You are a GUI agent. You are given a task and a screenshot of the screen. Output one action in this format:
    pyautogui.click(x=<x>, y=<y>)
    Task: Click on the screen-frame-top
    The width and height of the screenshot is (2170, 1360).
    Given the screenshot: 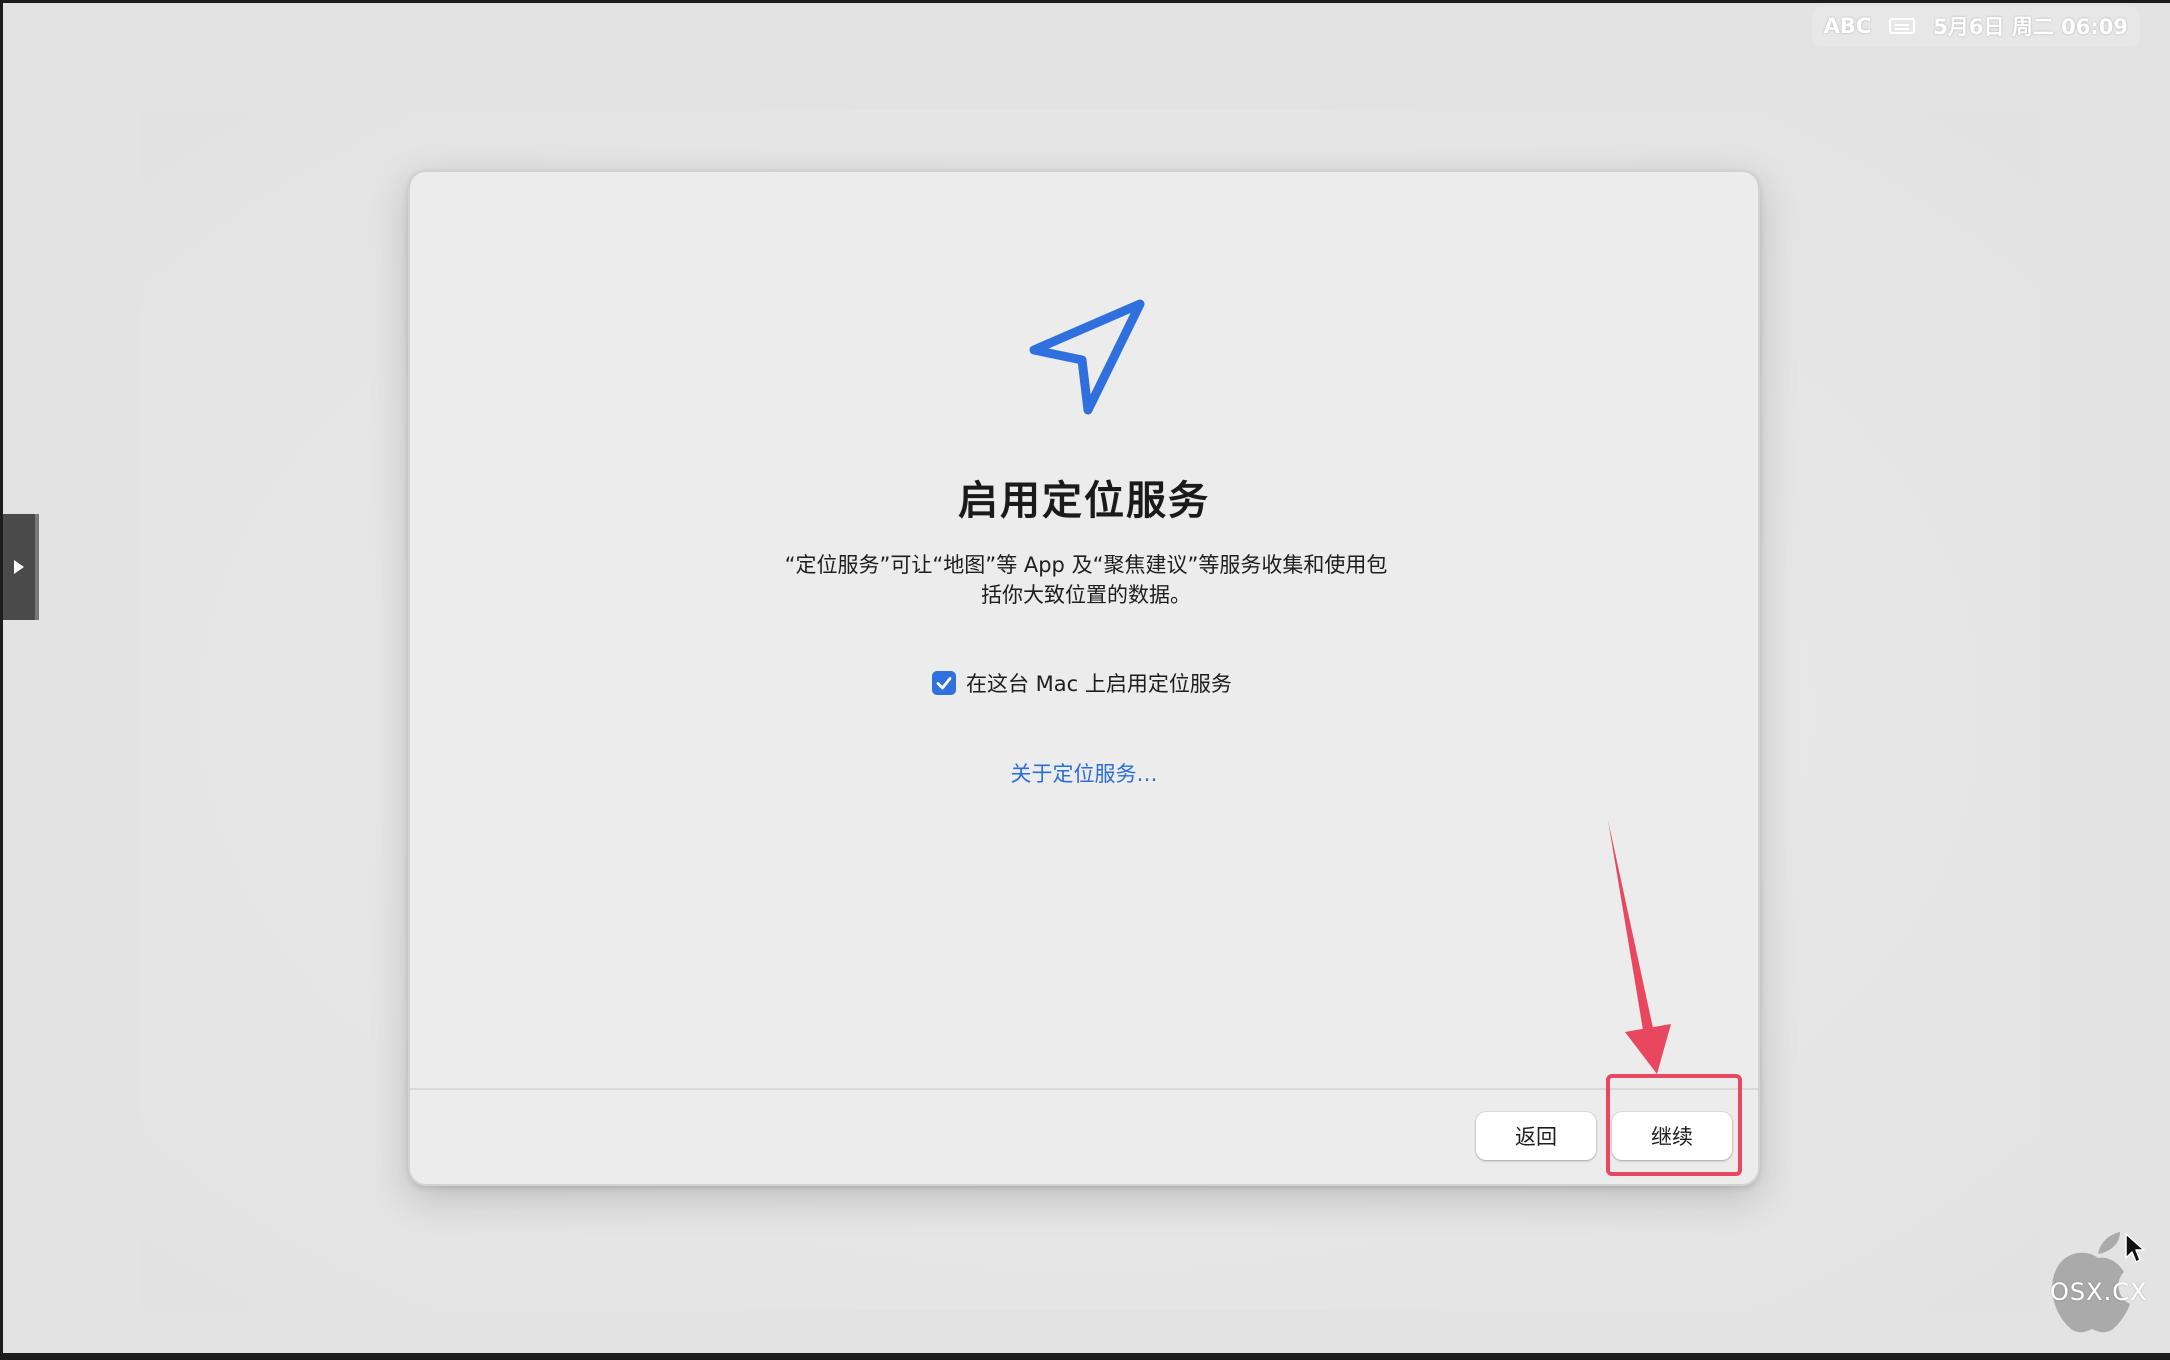 What is the action you would take?
    pyautogui.click(x=1085, y=1)
    